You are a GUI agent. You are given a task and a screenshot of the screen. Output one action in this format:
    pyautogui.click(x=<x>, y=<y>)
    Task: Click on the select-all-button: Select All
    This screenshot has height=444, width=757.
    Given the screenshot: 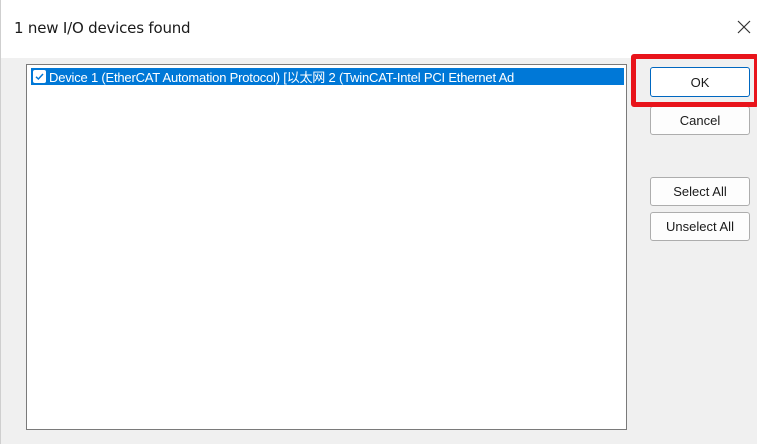 What is the action you would take?
    pyautogui.click(x=700, y=191)
    